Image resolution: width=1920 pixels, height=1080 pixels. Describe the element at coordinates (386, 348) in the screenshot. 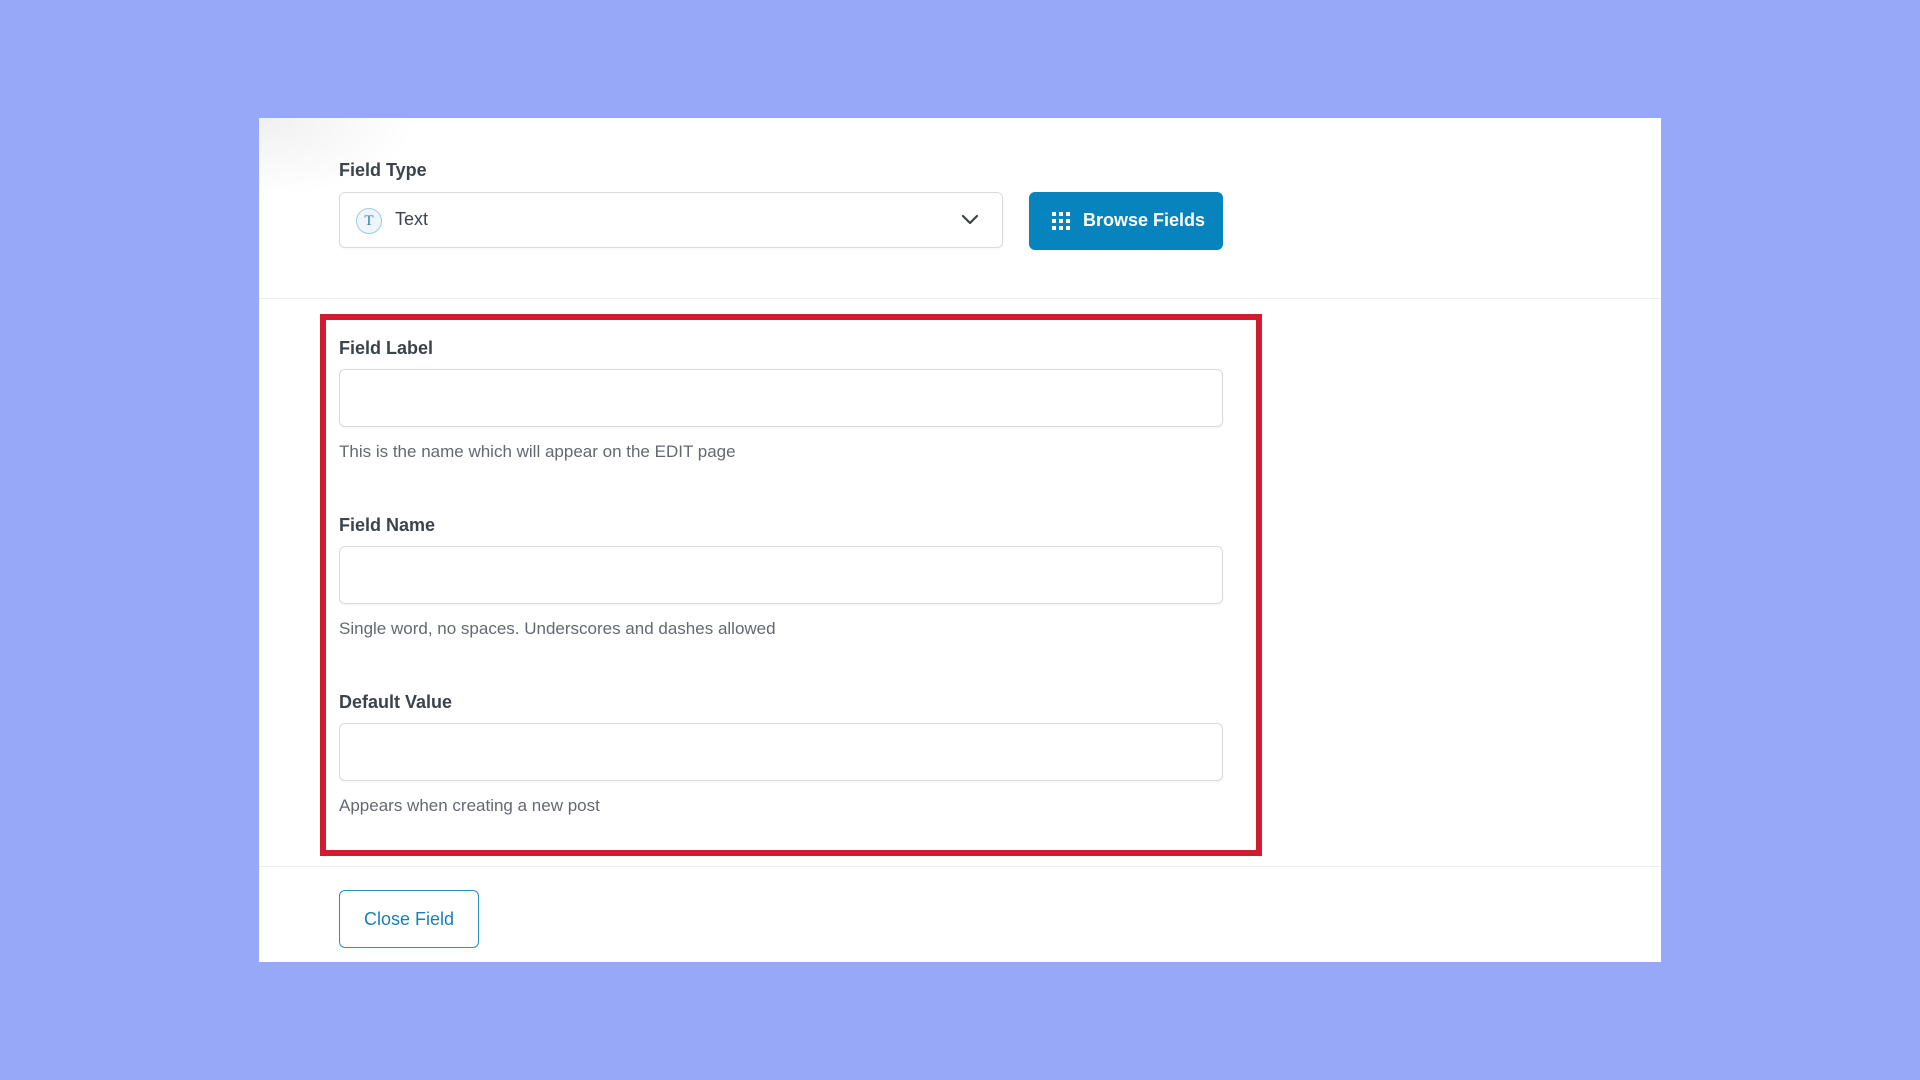

I see `field-label-heading: Field Label` at that location.